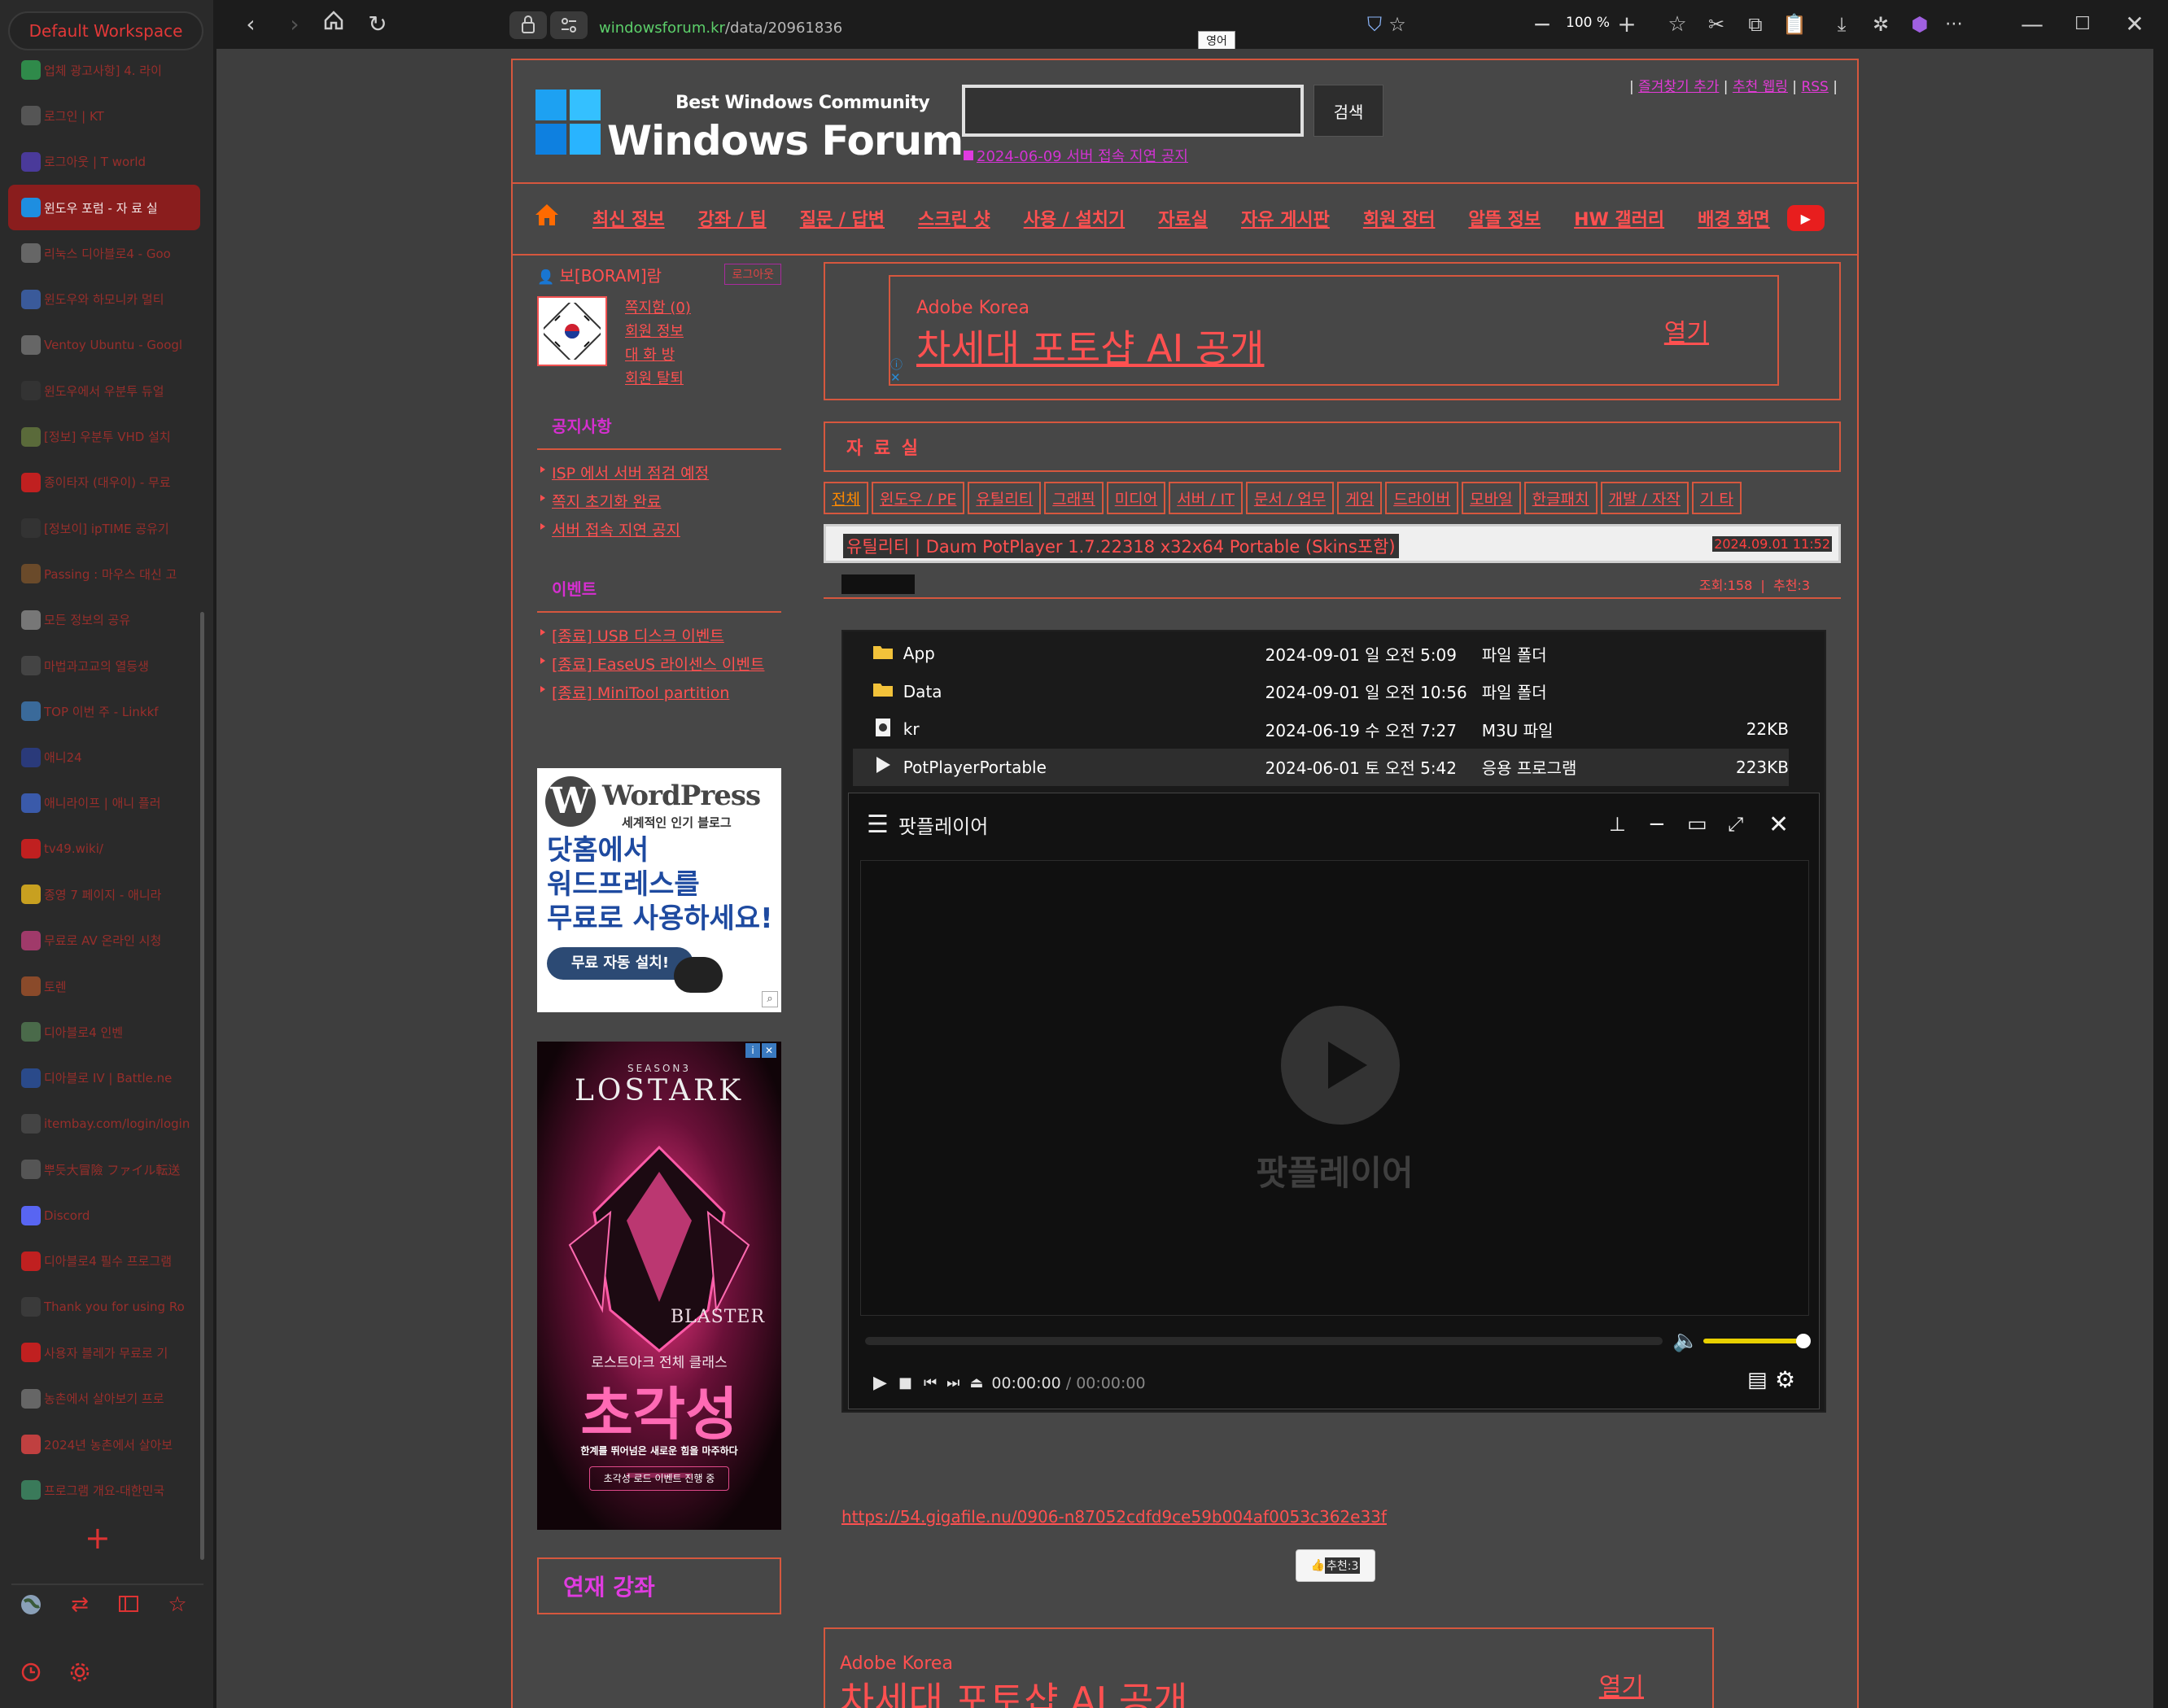  What do you see at coordinates (1778, 824) in the screenshot?
I see `close-icon: ✕` at bounding box center [1778, 824].